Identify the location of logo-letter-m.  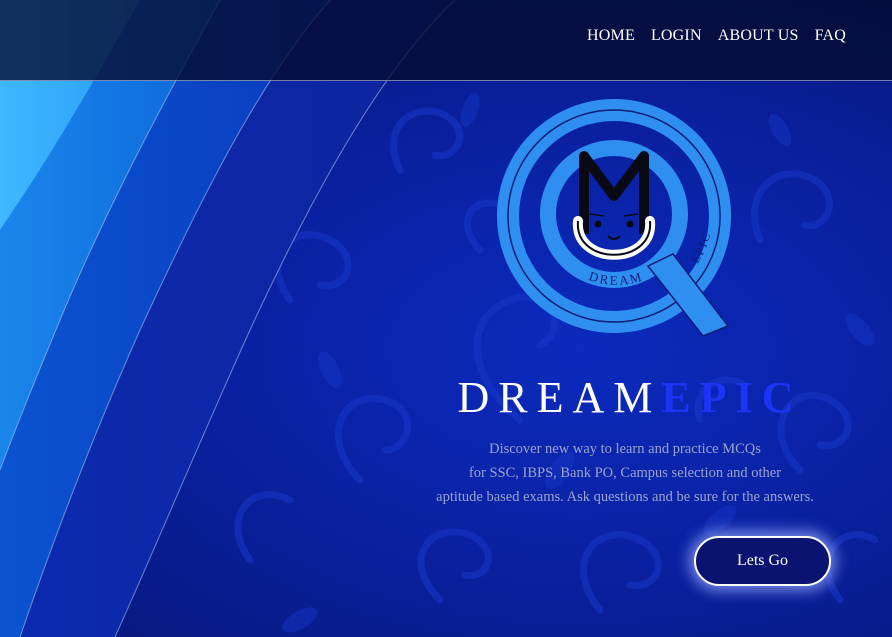
(614, 192).